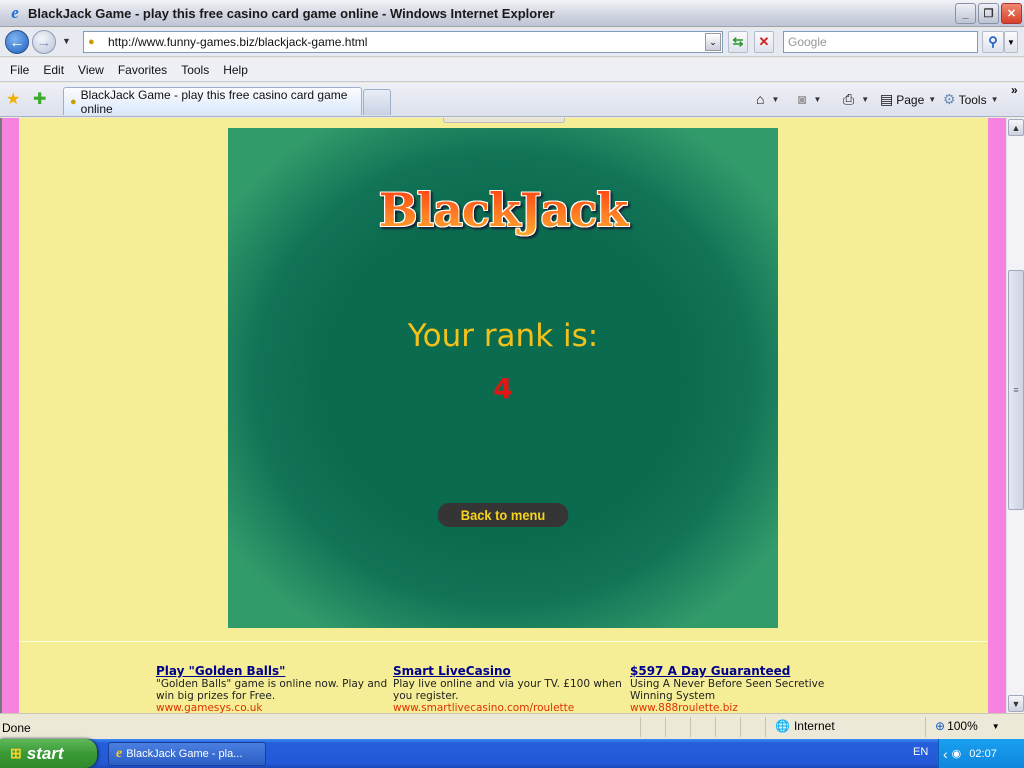 This screenshot has width=1024, height=768. I want to click on status-text: Done, so click(16, 728).